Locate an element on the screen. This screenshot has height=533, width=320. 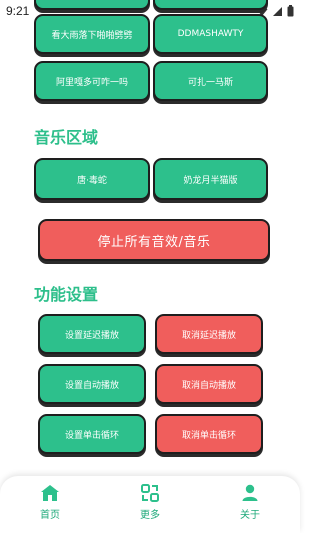
sound-button: 阿里嘎多可咋一吗 is located at coordinates (92, 81).